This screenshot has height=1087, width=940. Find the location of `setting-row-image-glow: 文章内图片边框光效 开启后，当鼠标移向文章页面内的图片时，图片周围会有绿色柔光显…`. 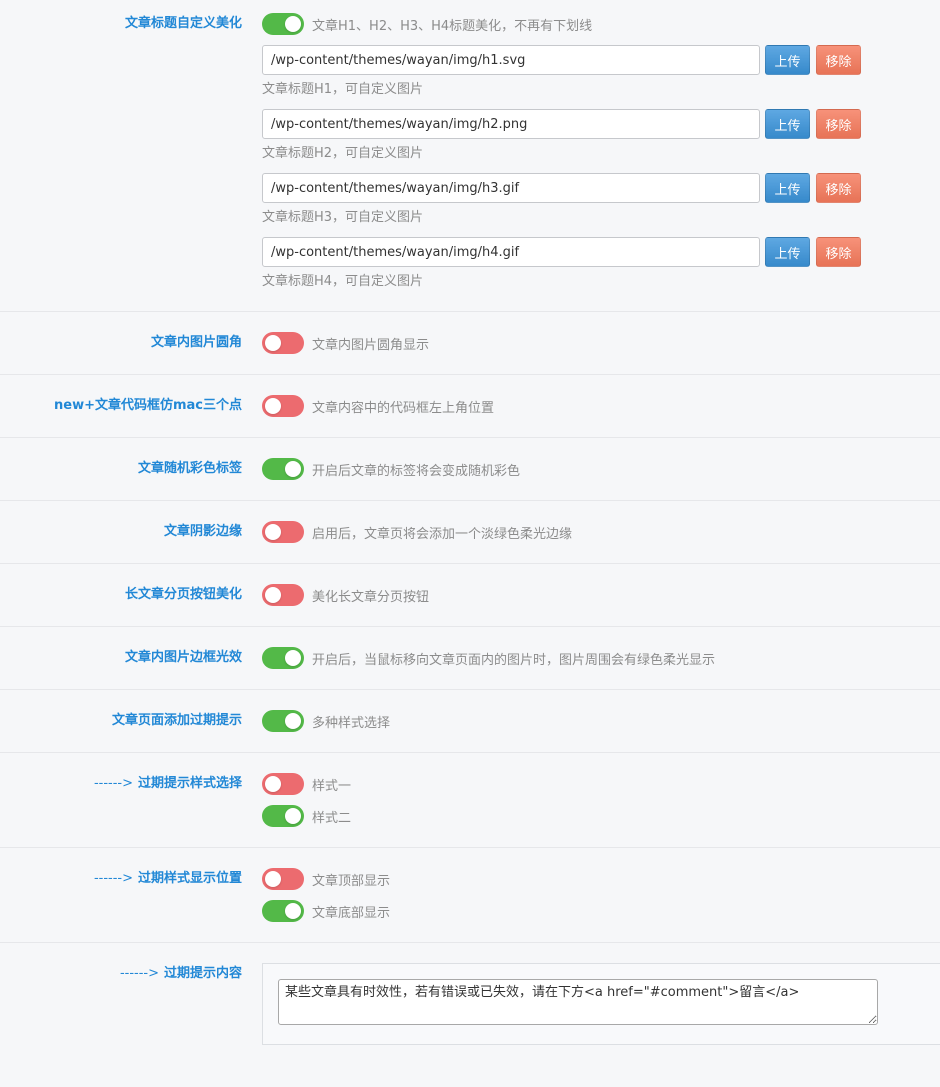

setting-row-image-glow: 文章内图片边框光效 开启后，当鼠标移向文章页面内的图片时，图片周围会有绿色柔光显… is located at coordinates (470, 658).